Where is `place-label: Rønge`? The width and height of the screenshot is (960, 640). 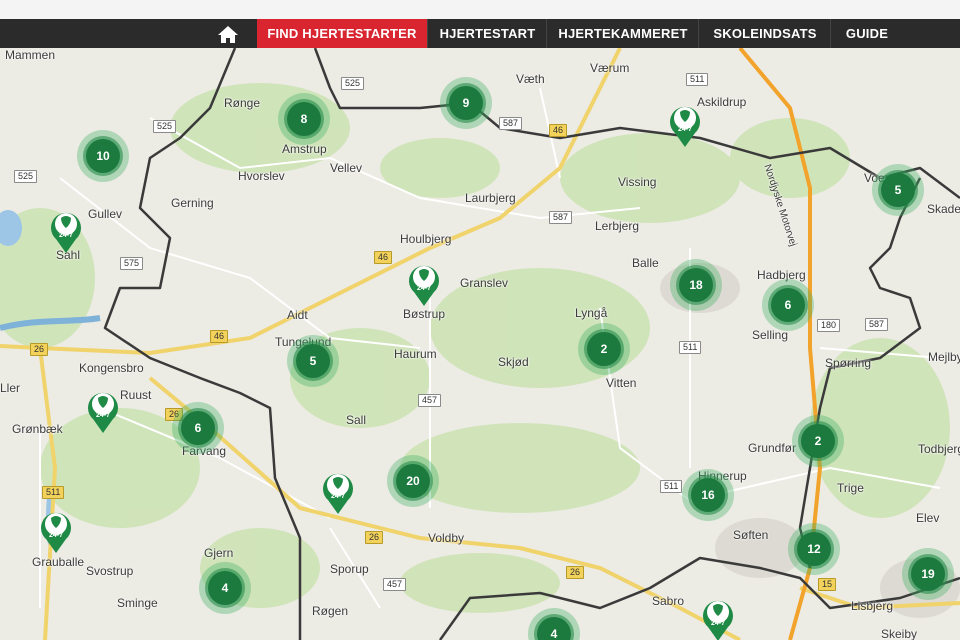 place-label: Rønge is located at coordinates (242, 103).